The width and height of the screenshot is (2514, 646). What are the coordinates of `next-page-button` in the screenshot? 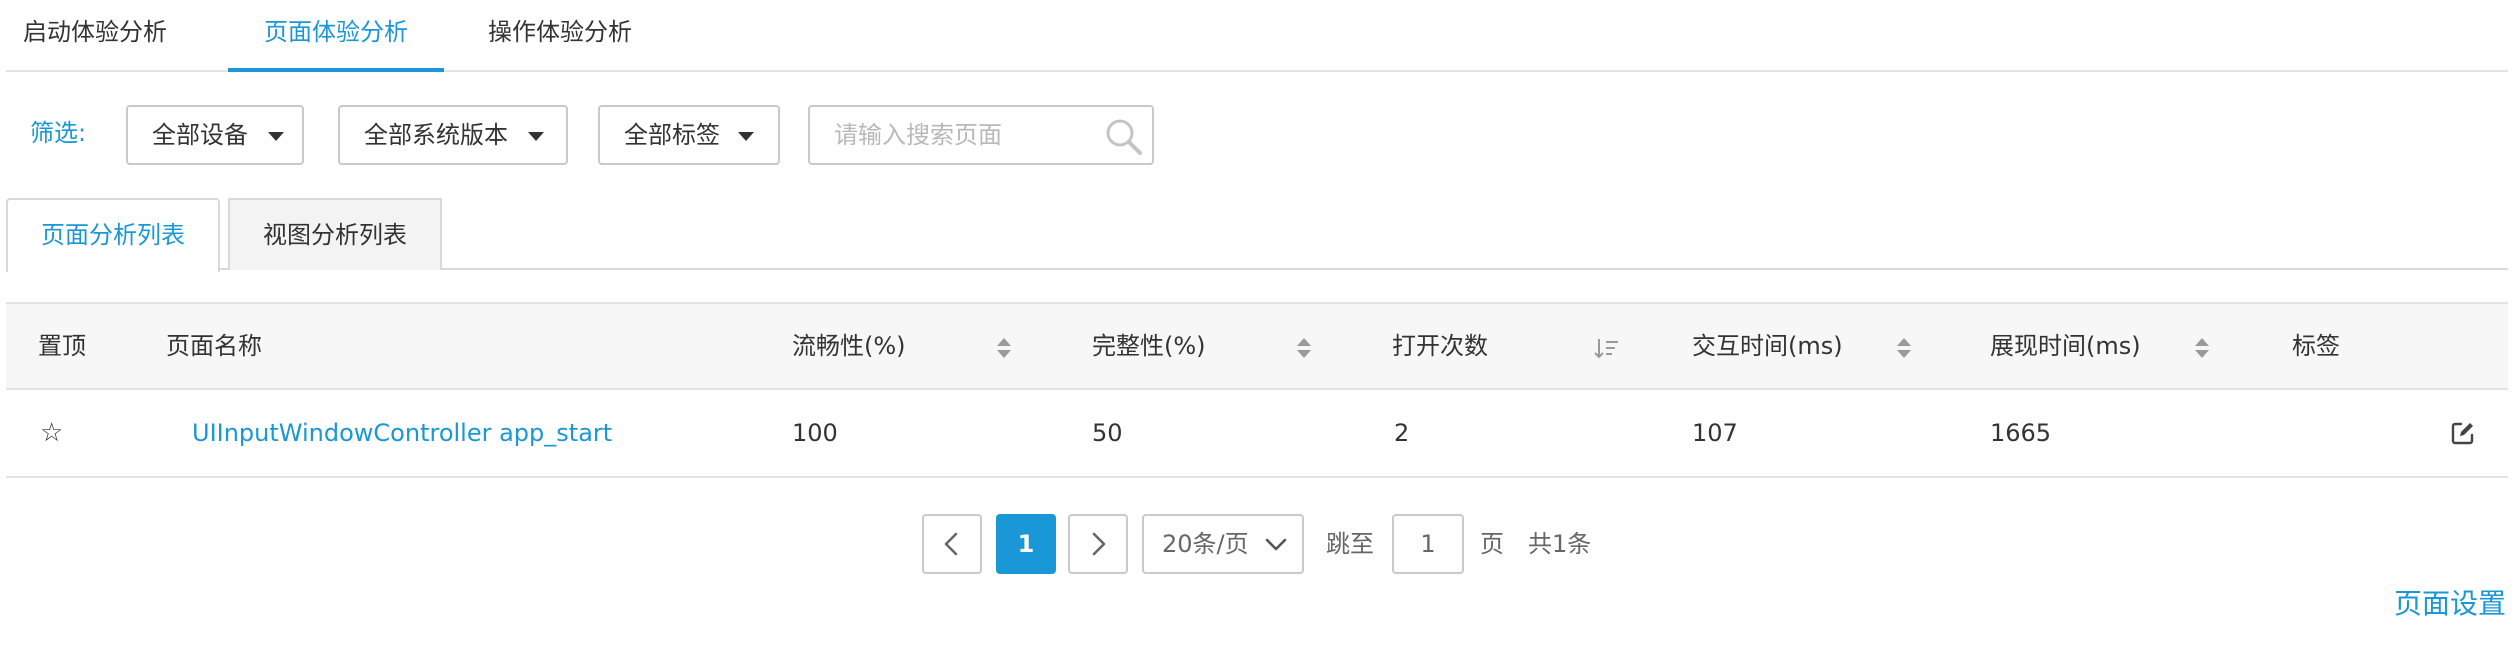 It's located at (1098, 544).